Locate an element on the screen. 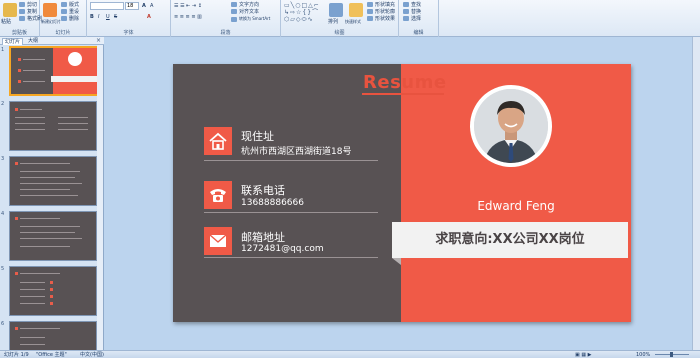 The width and height of the screenshot is (700, 358). slide-count: 幻灯片 1/9 is located at coordinates (16, 355).